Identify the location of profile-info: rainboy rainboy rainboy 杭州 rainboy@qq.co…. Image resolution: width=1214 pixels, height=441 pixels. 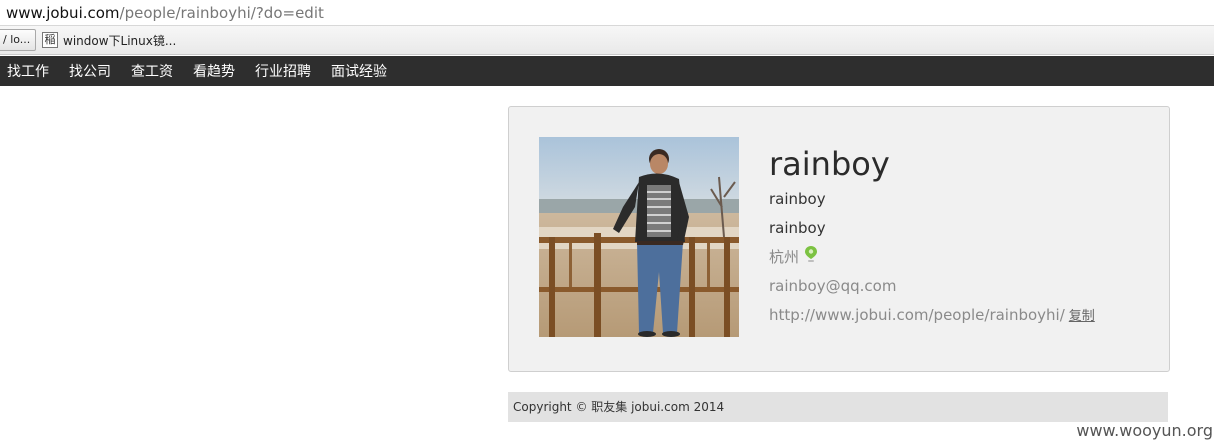
(959, 237).